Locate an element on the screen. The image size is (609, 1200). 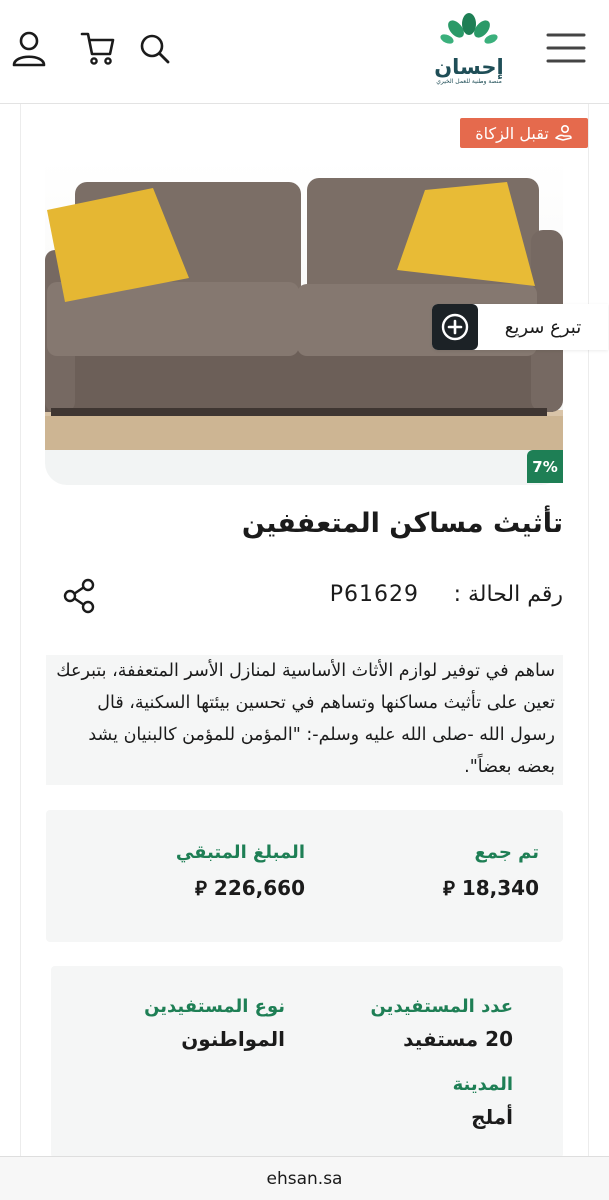
progress-badge: 7% is located at coordinates (545, 466).